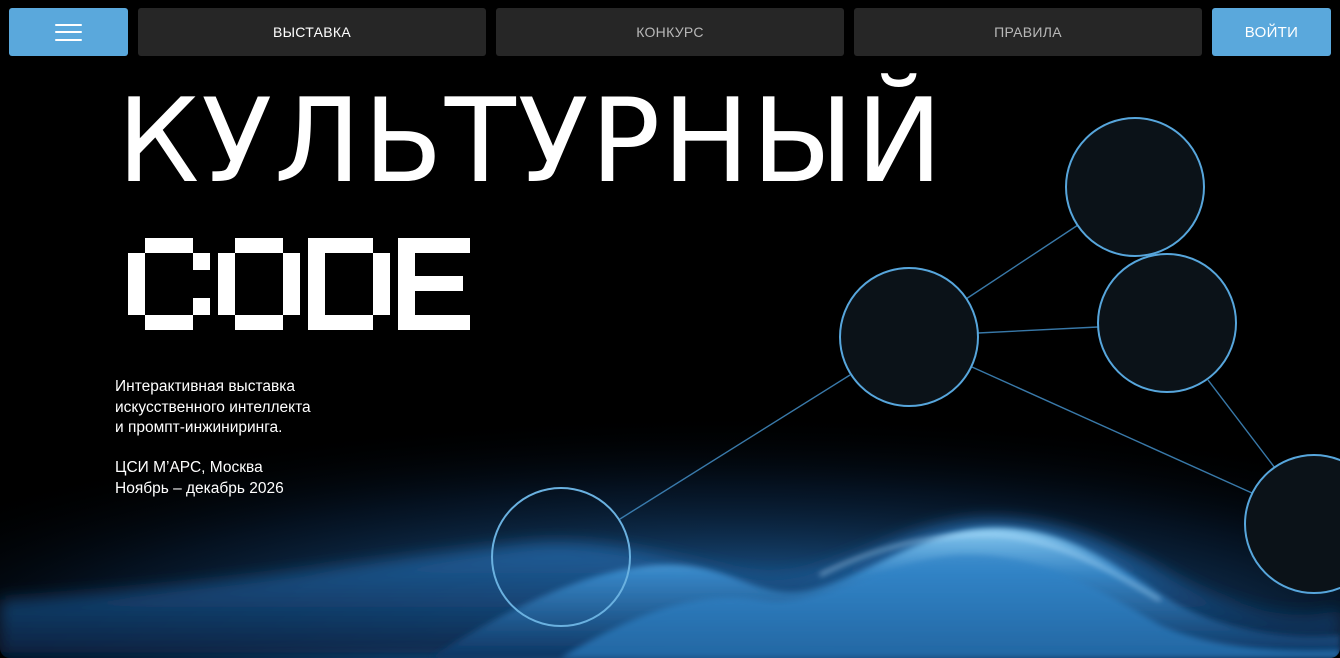  I want to click on tab-contest: КОНКУРС, so click(670, 32).